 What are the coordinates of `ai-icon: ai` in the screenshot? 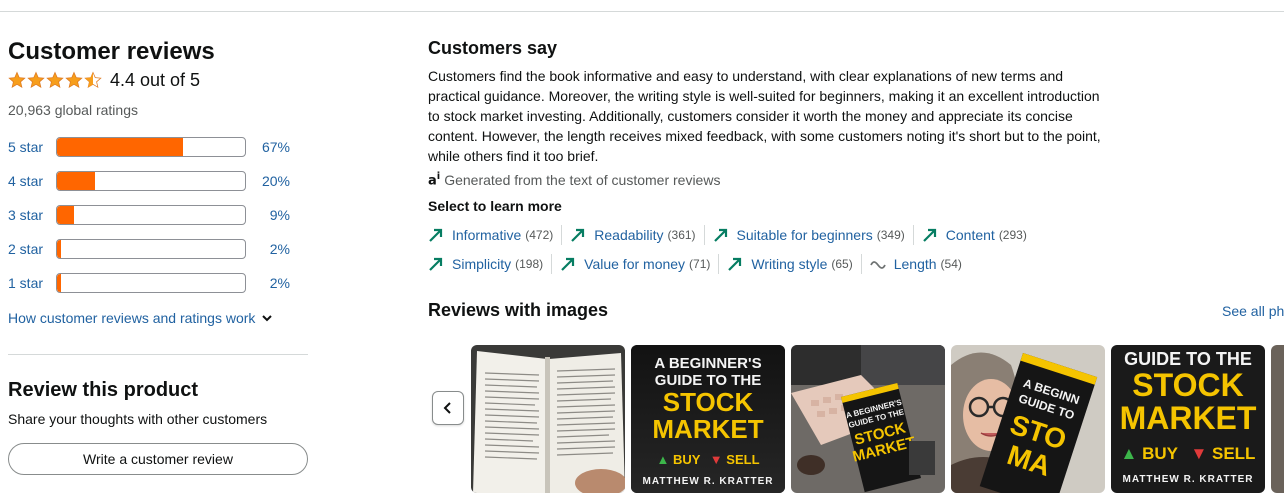 It's located at (434, 180).